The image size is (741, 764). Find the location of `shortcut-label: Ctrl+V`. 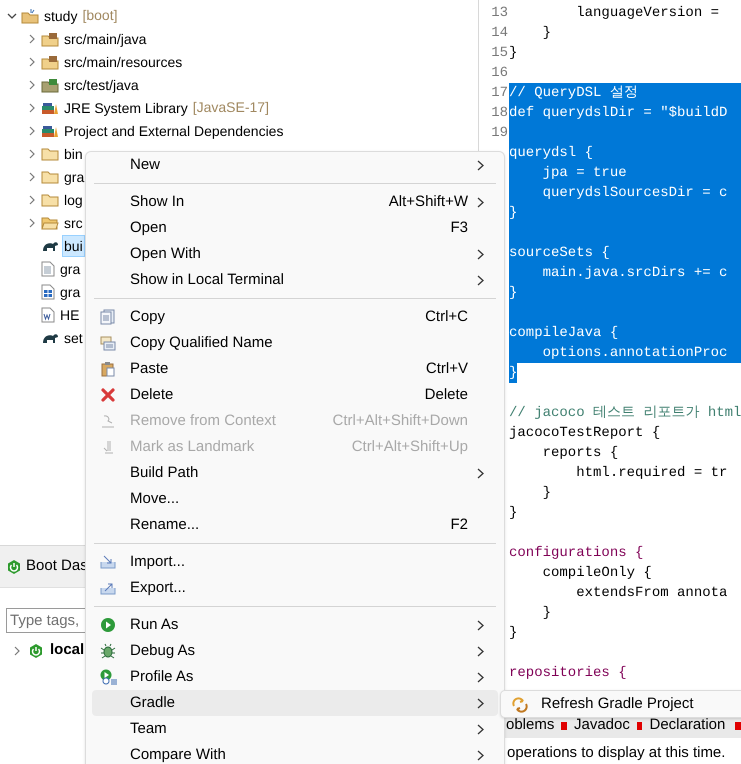

shortcut-label: Ctrl+V is located at coordinates (447, 368).